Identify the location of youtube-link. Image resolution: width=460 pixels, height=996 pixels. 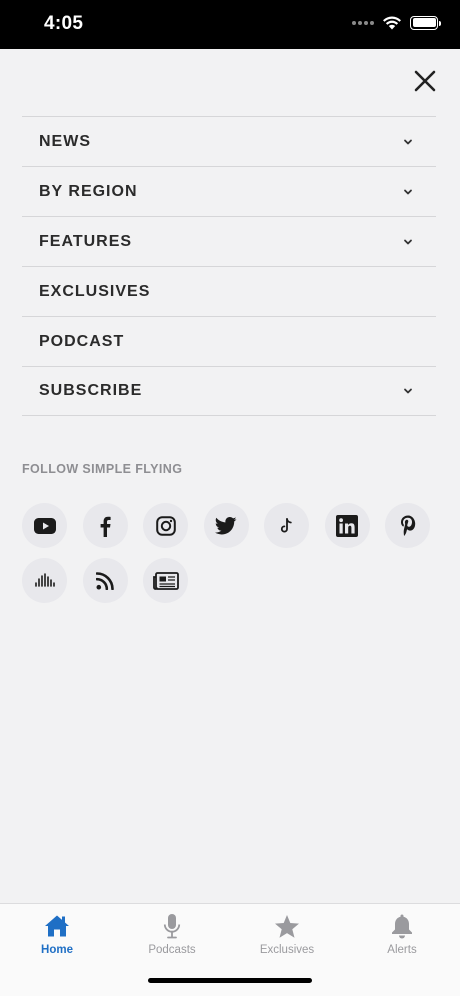
(44, 525).